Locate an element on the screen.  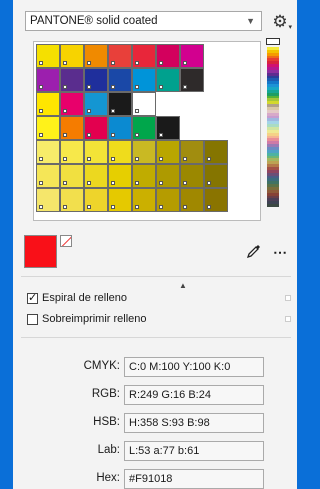
palette-options-button: ⚙ ▾ is located at coordinates (280, 21).